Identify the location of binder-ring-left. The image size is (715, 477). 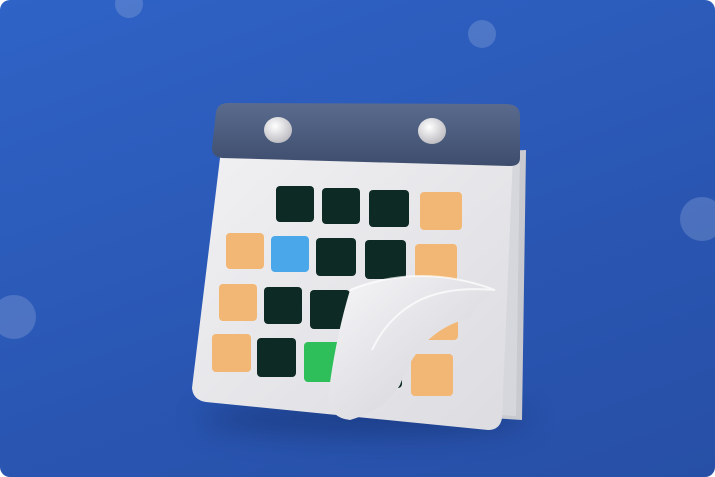
(278, 130).